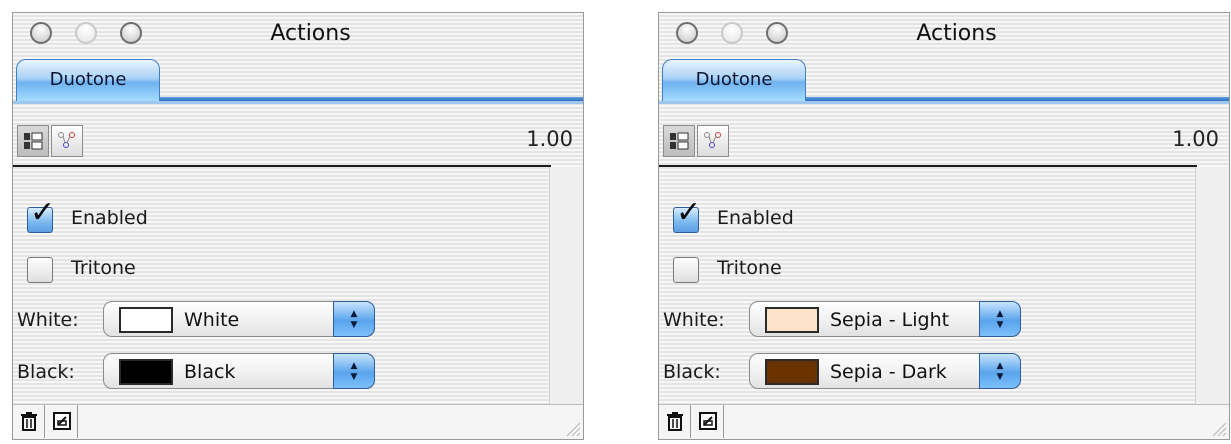 The image size is (1231, 444). Describe the element at coordinates (890, 320) in the screenshot. I see `white-color-value: Sepia - Light` at that location.